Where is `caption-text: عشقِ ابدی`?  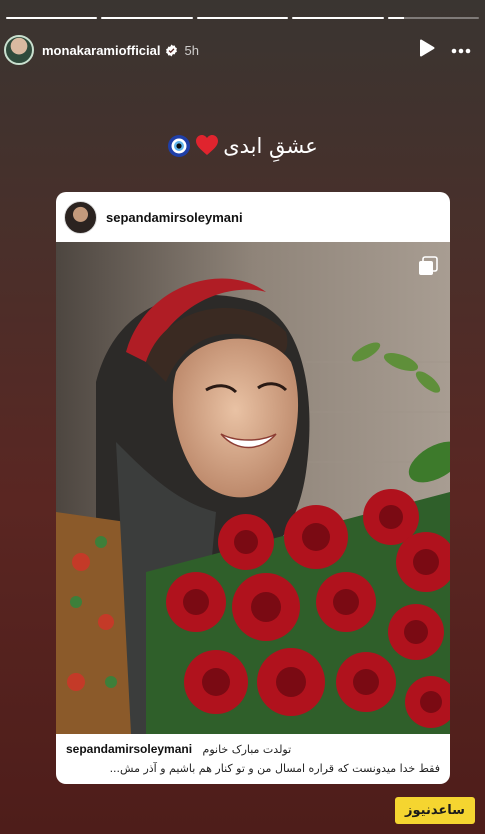
caption-text: عشقِ ابدی is located at coordinates (270, 146).